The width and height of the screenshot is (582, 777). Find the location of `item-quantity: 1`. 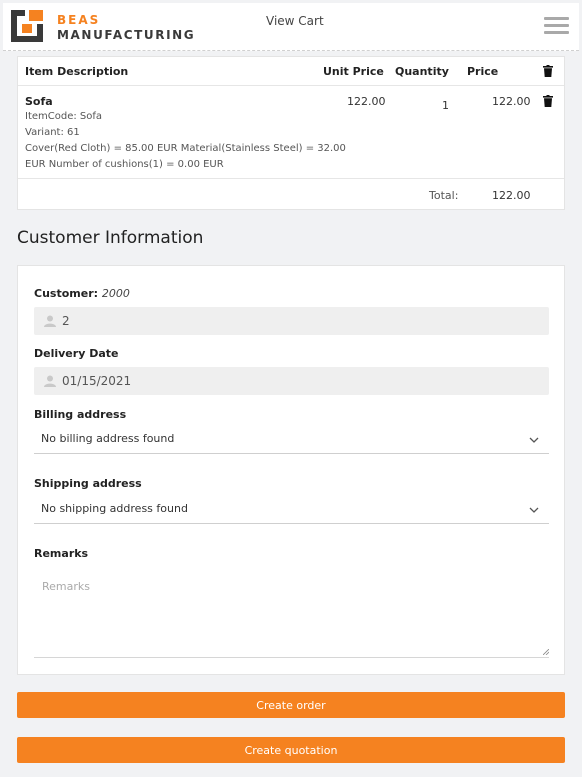

item-quantity: 1 is located at coordinates (445, 105).